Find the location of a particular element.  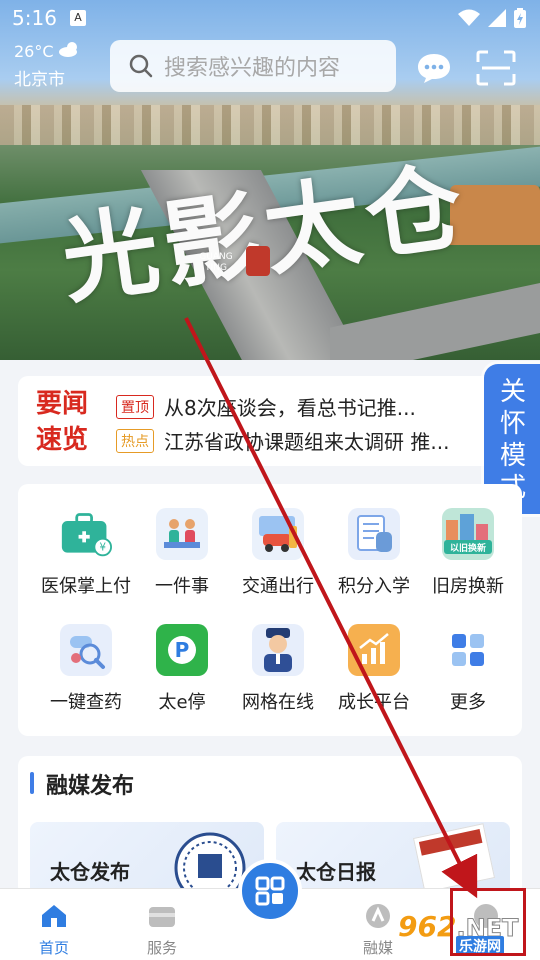

service-item-house-renewal: 以旧换新 旧房换新 is located at coordinates (468, 553).